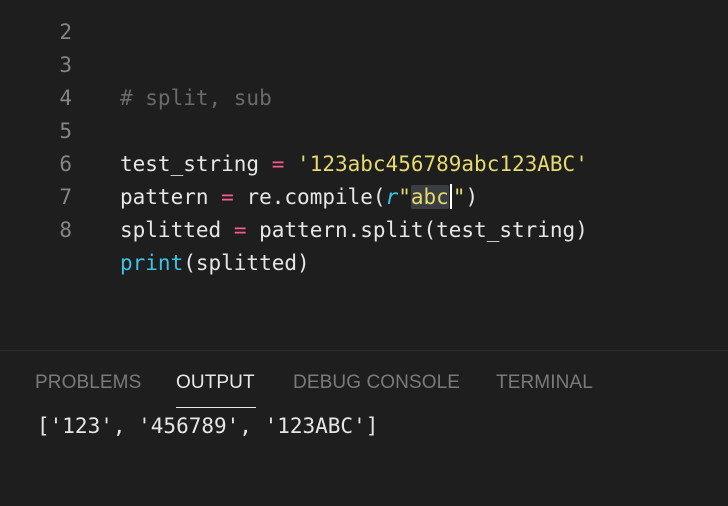  What do you see at coordinates (216, 407) in the screenshot?
I see `active-tab-indicator` at bounding box center [216, 407].